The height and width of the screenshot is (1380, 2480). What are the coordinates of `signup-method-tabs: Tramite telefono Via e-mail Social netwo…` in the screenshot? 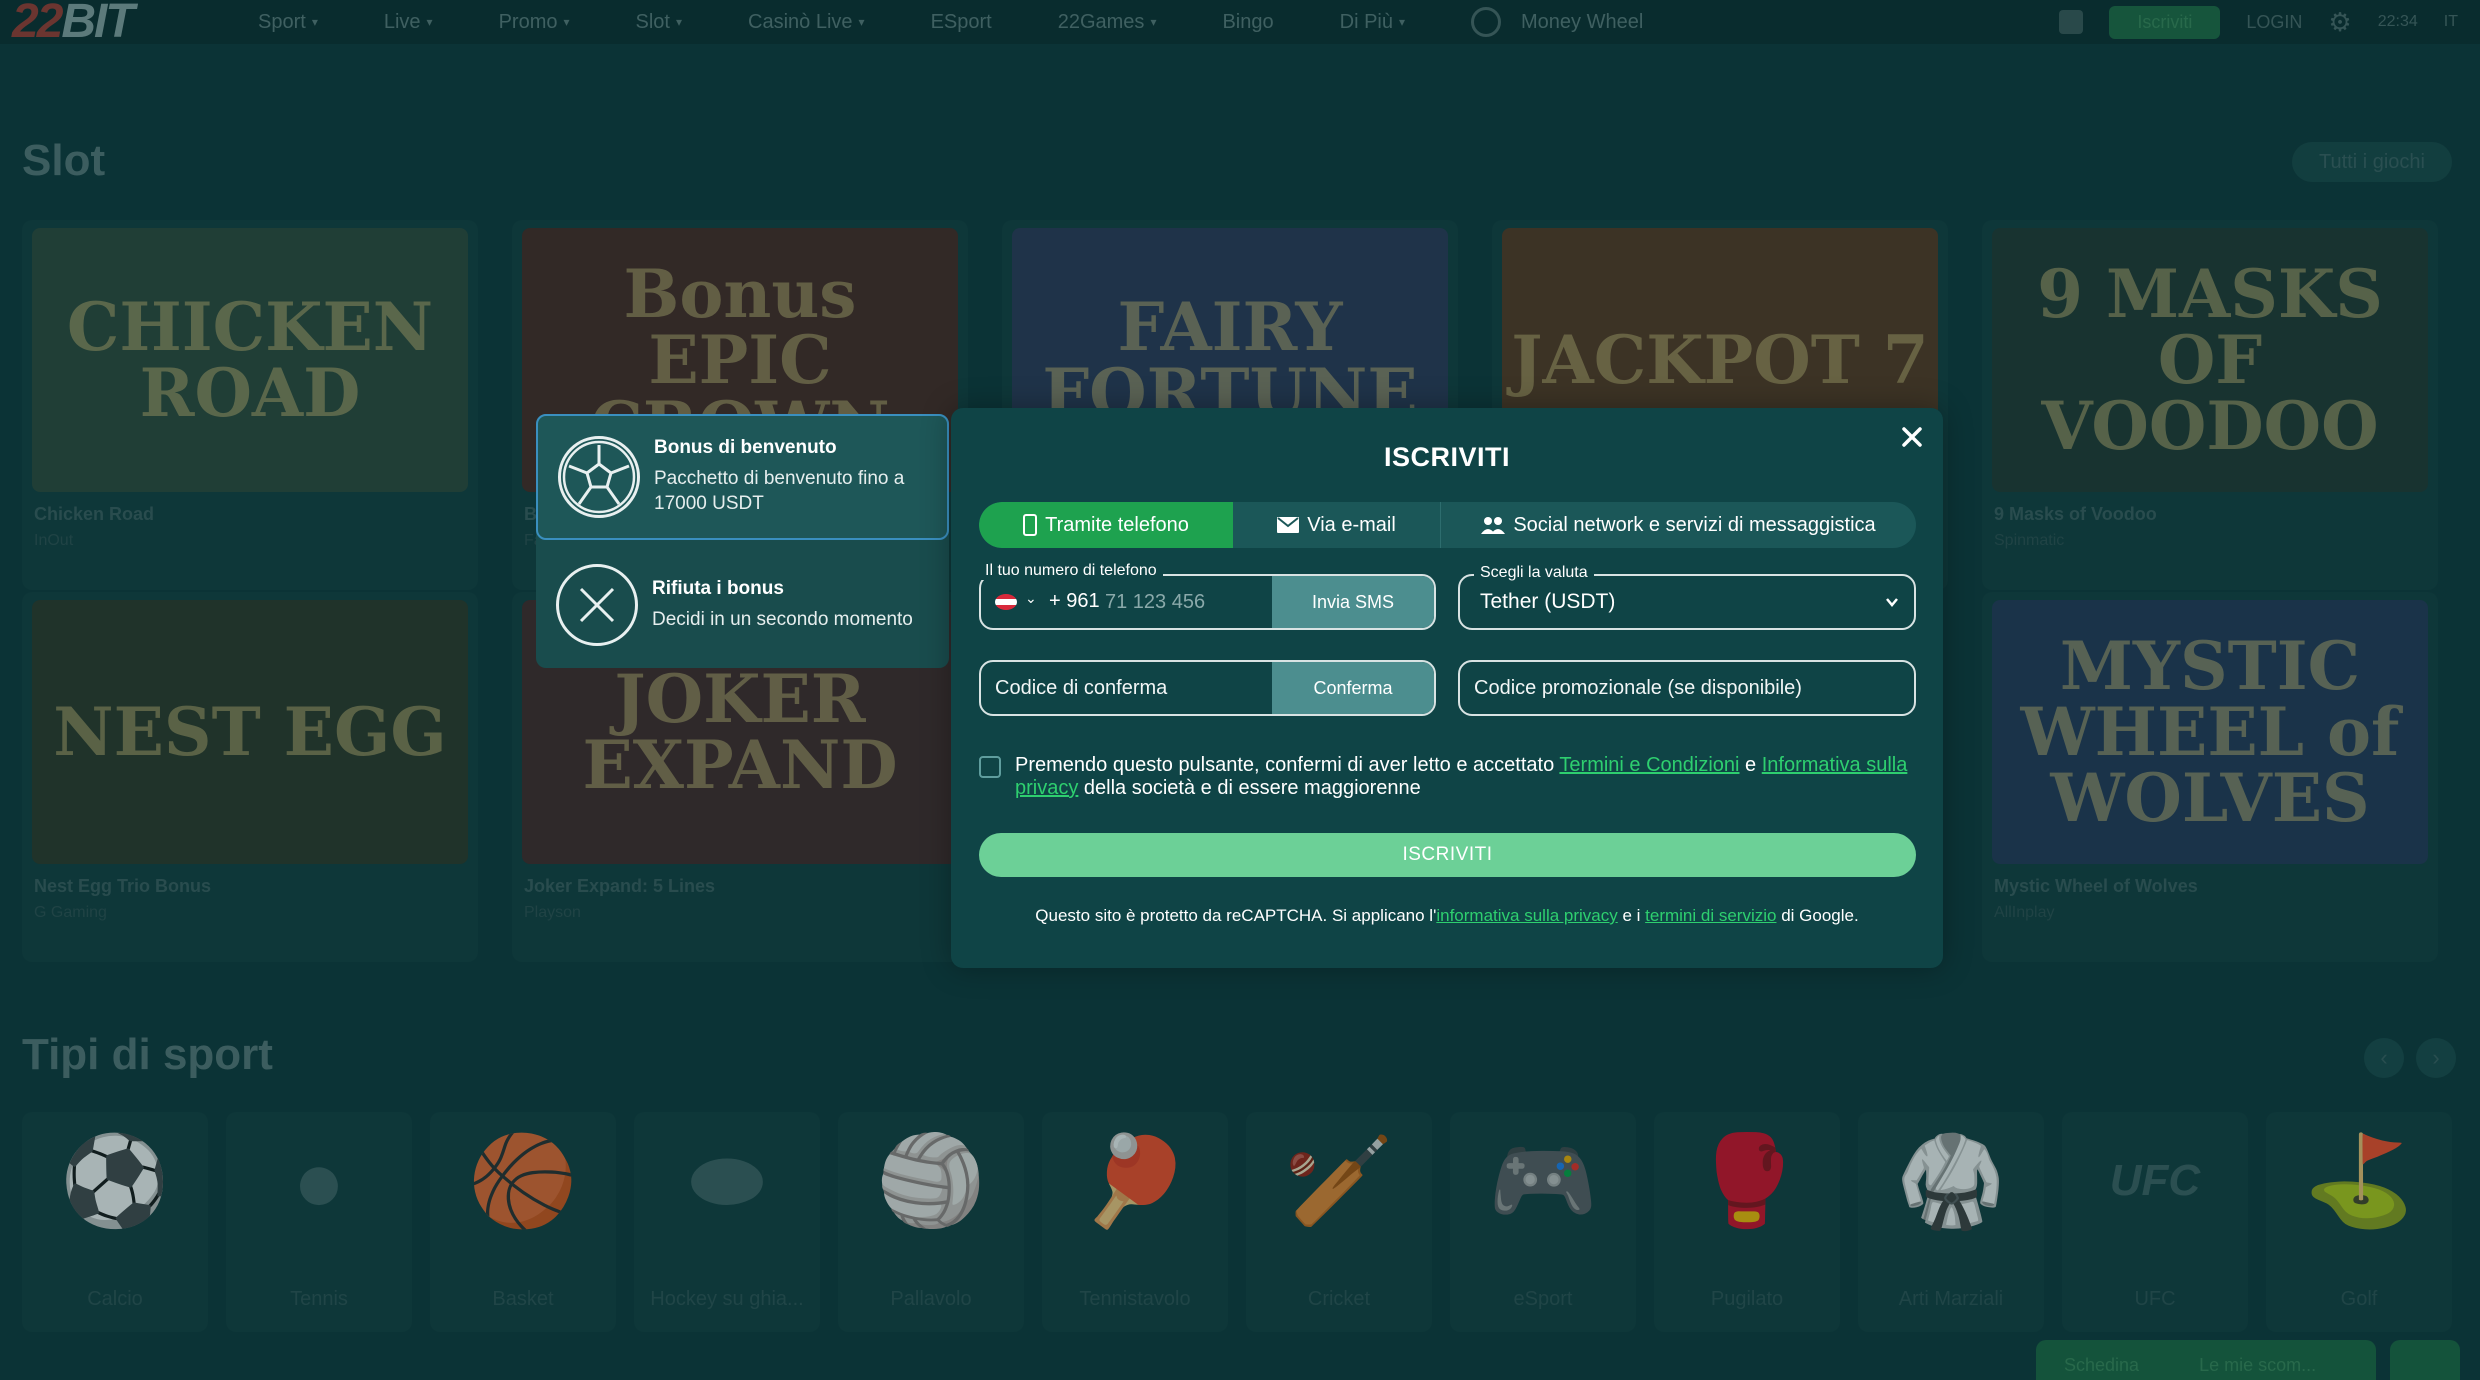 It's located at (1447, 525).